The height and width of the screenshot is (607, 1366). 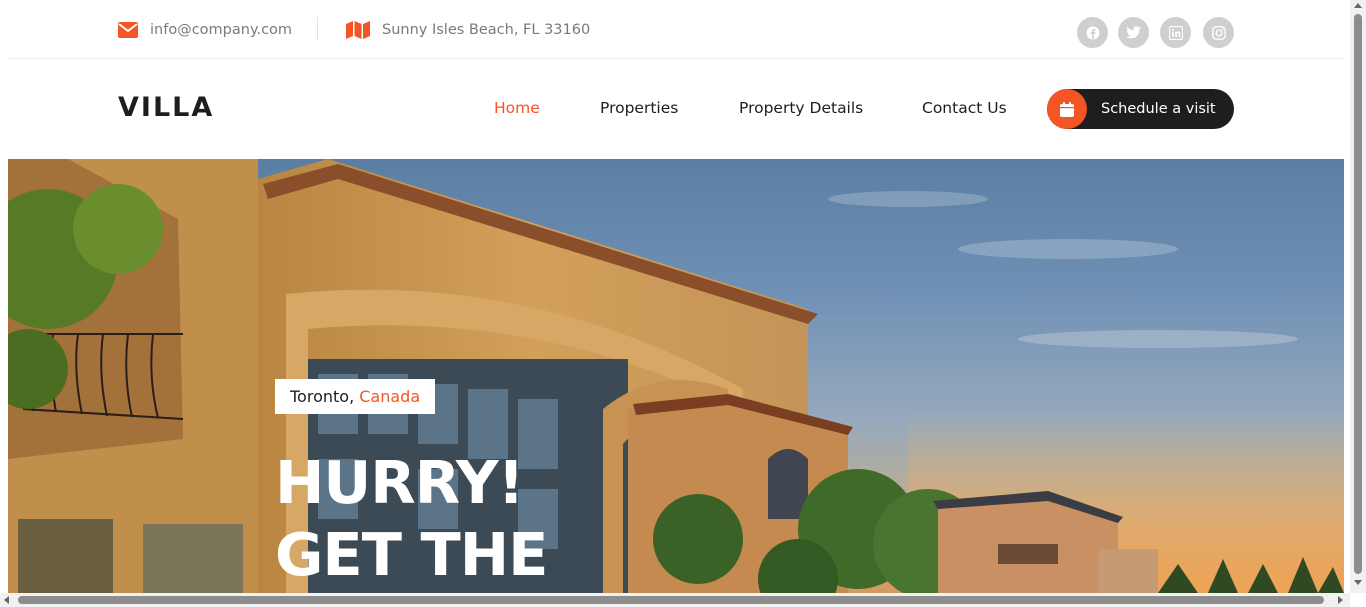 I want to click on facebook-icon, so click(x=1092, y=32).